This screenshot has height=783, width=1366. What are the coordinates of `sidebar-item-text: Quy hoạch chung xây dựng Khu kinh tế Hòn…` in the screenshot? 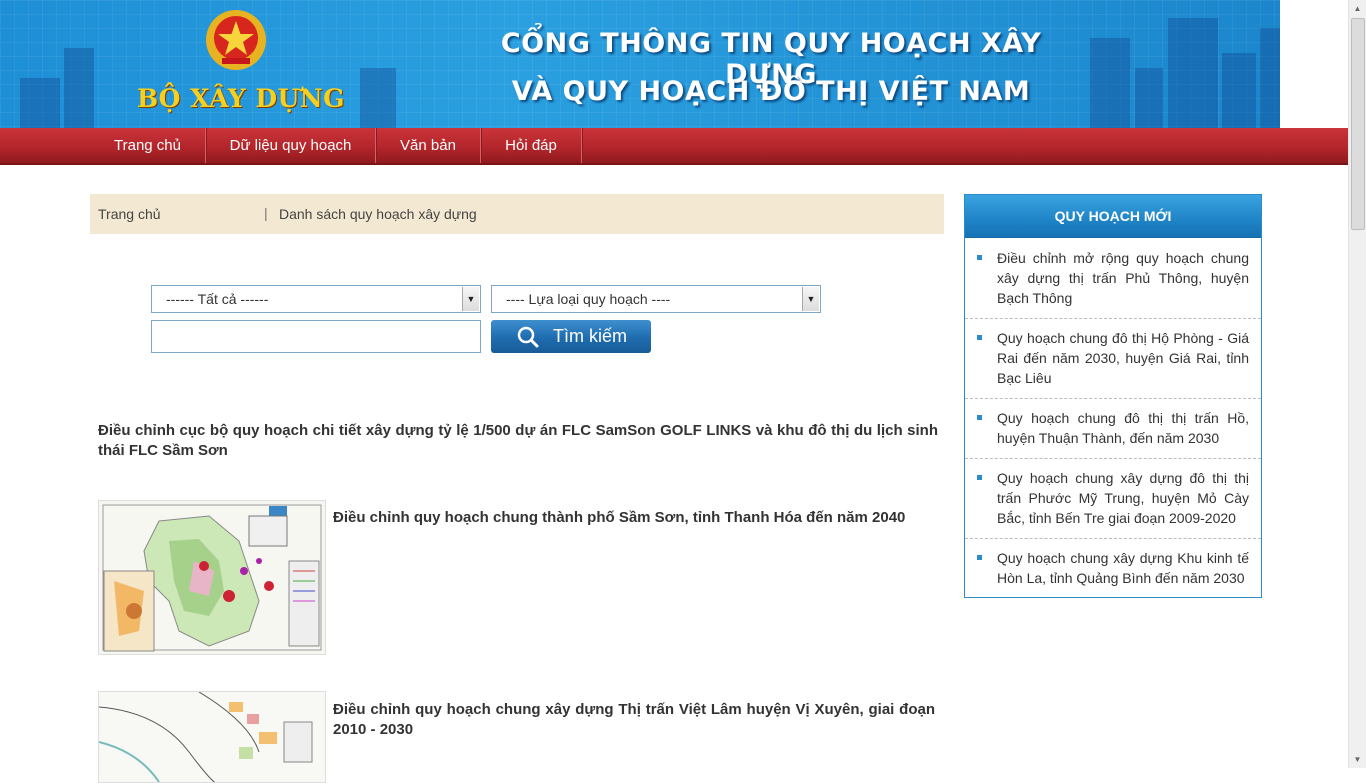 It's located at (1123, 568).